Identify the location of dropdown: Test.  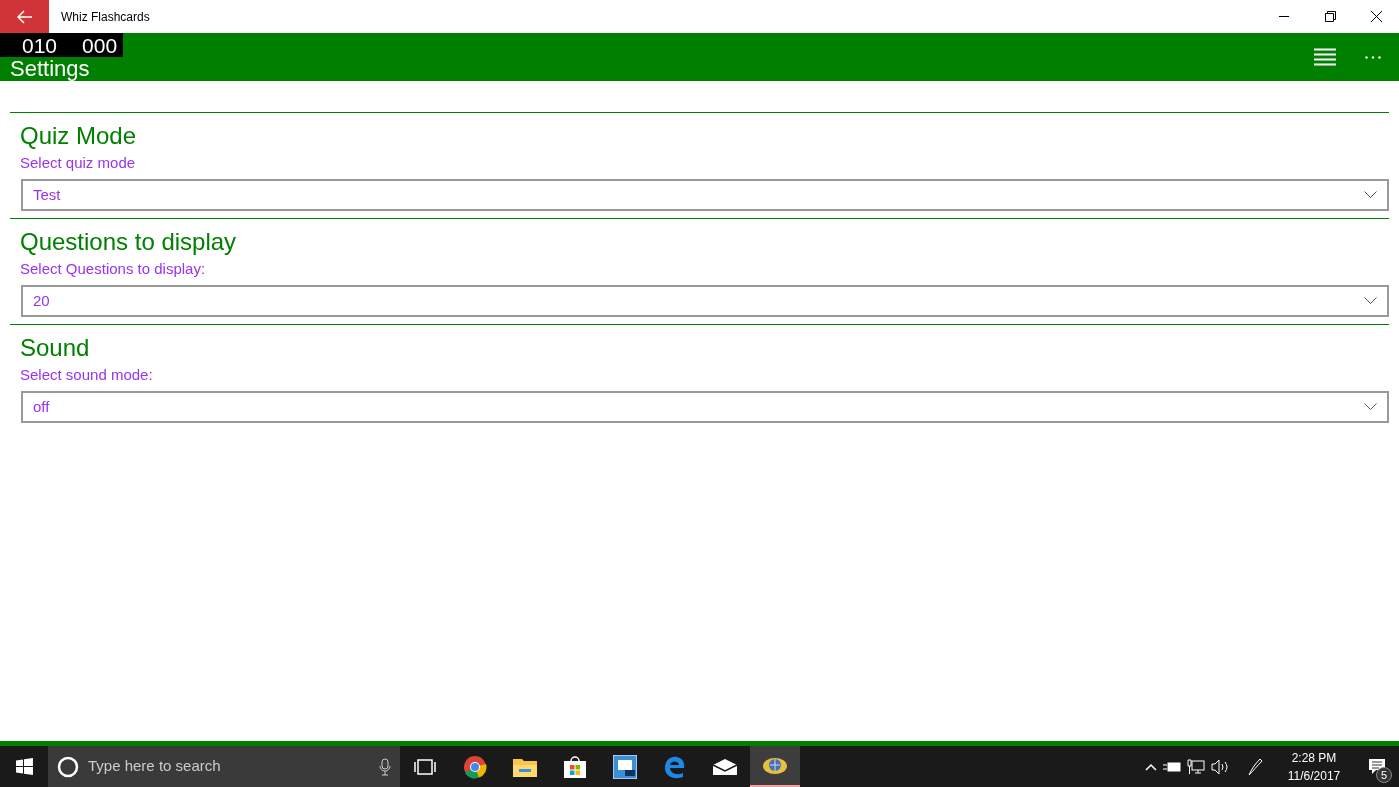
(705, 195).